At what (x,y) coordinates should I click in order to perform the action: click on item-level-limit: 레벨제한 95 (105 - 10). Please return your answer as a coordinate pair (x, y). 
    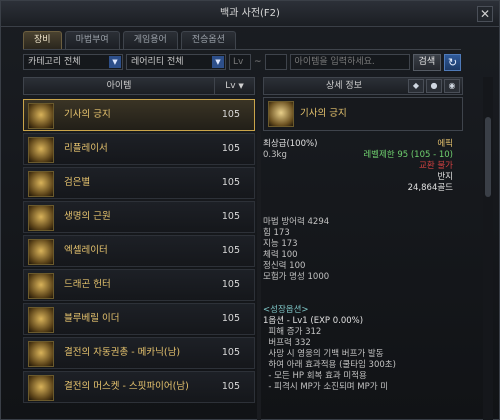
    Looking at the image, I should click on (408, 155).